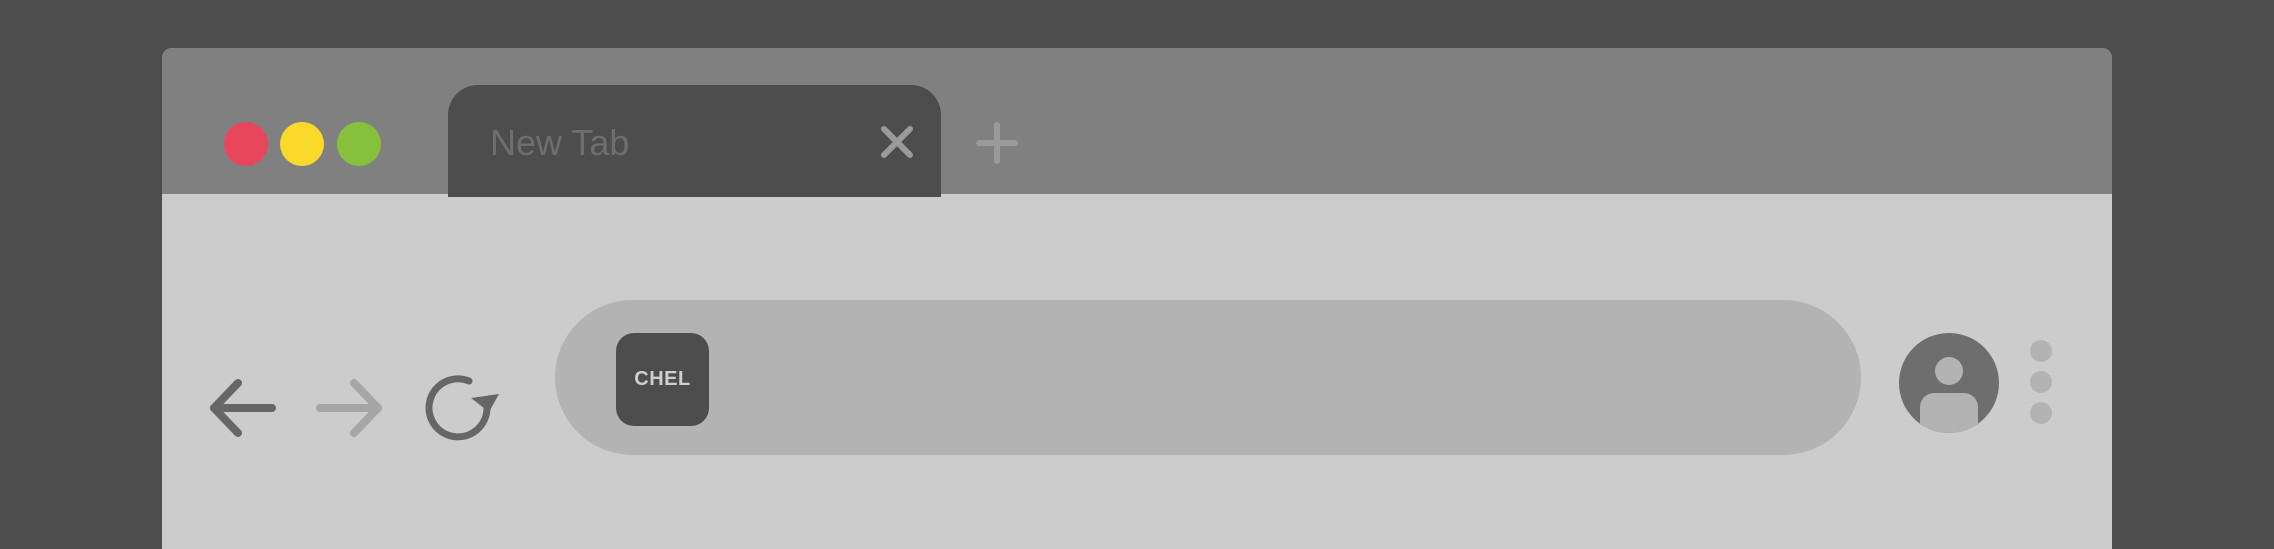  I want to click on tab-title: New Tab, so click(560, 142).